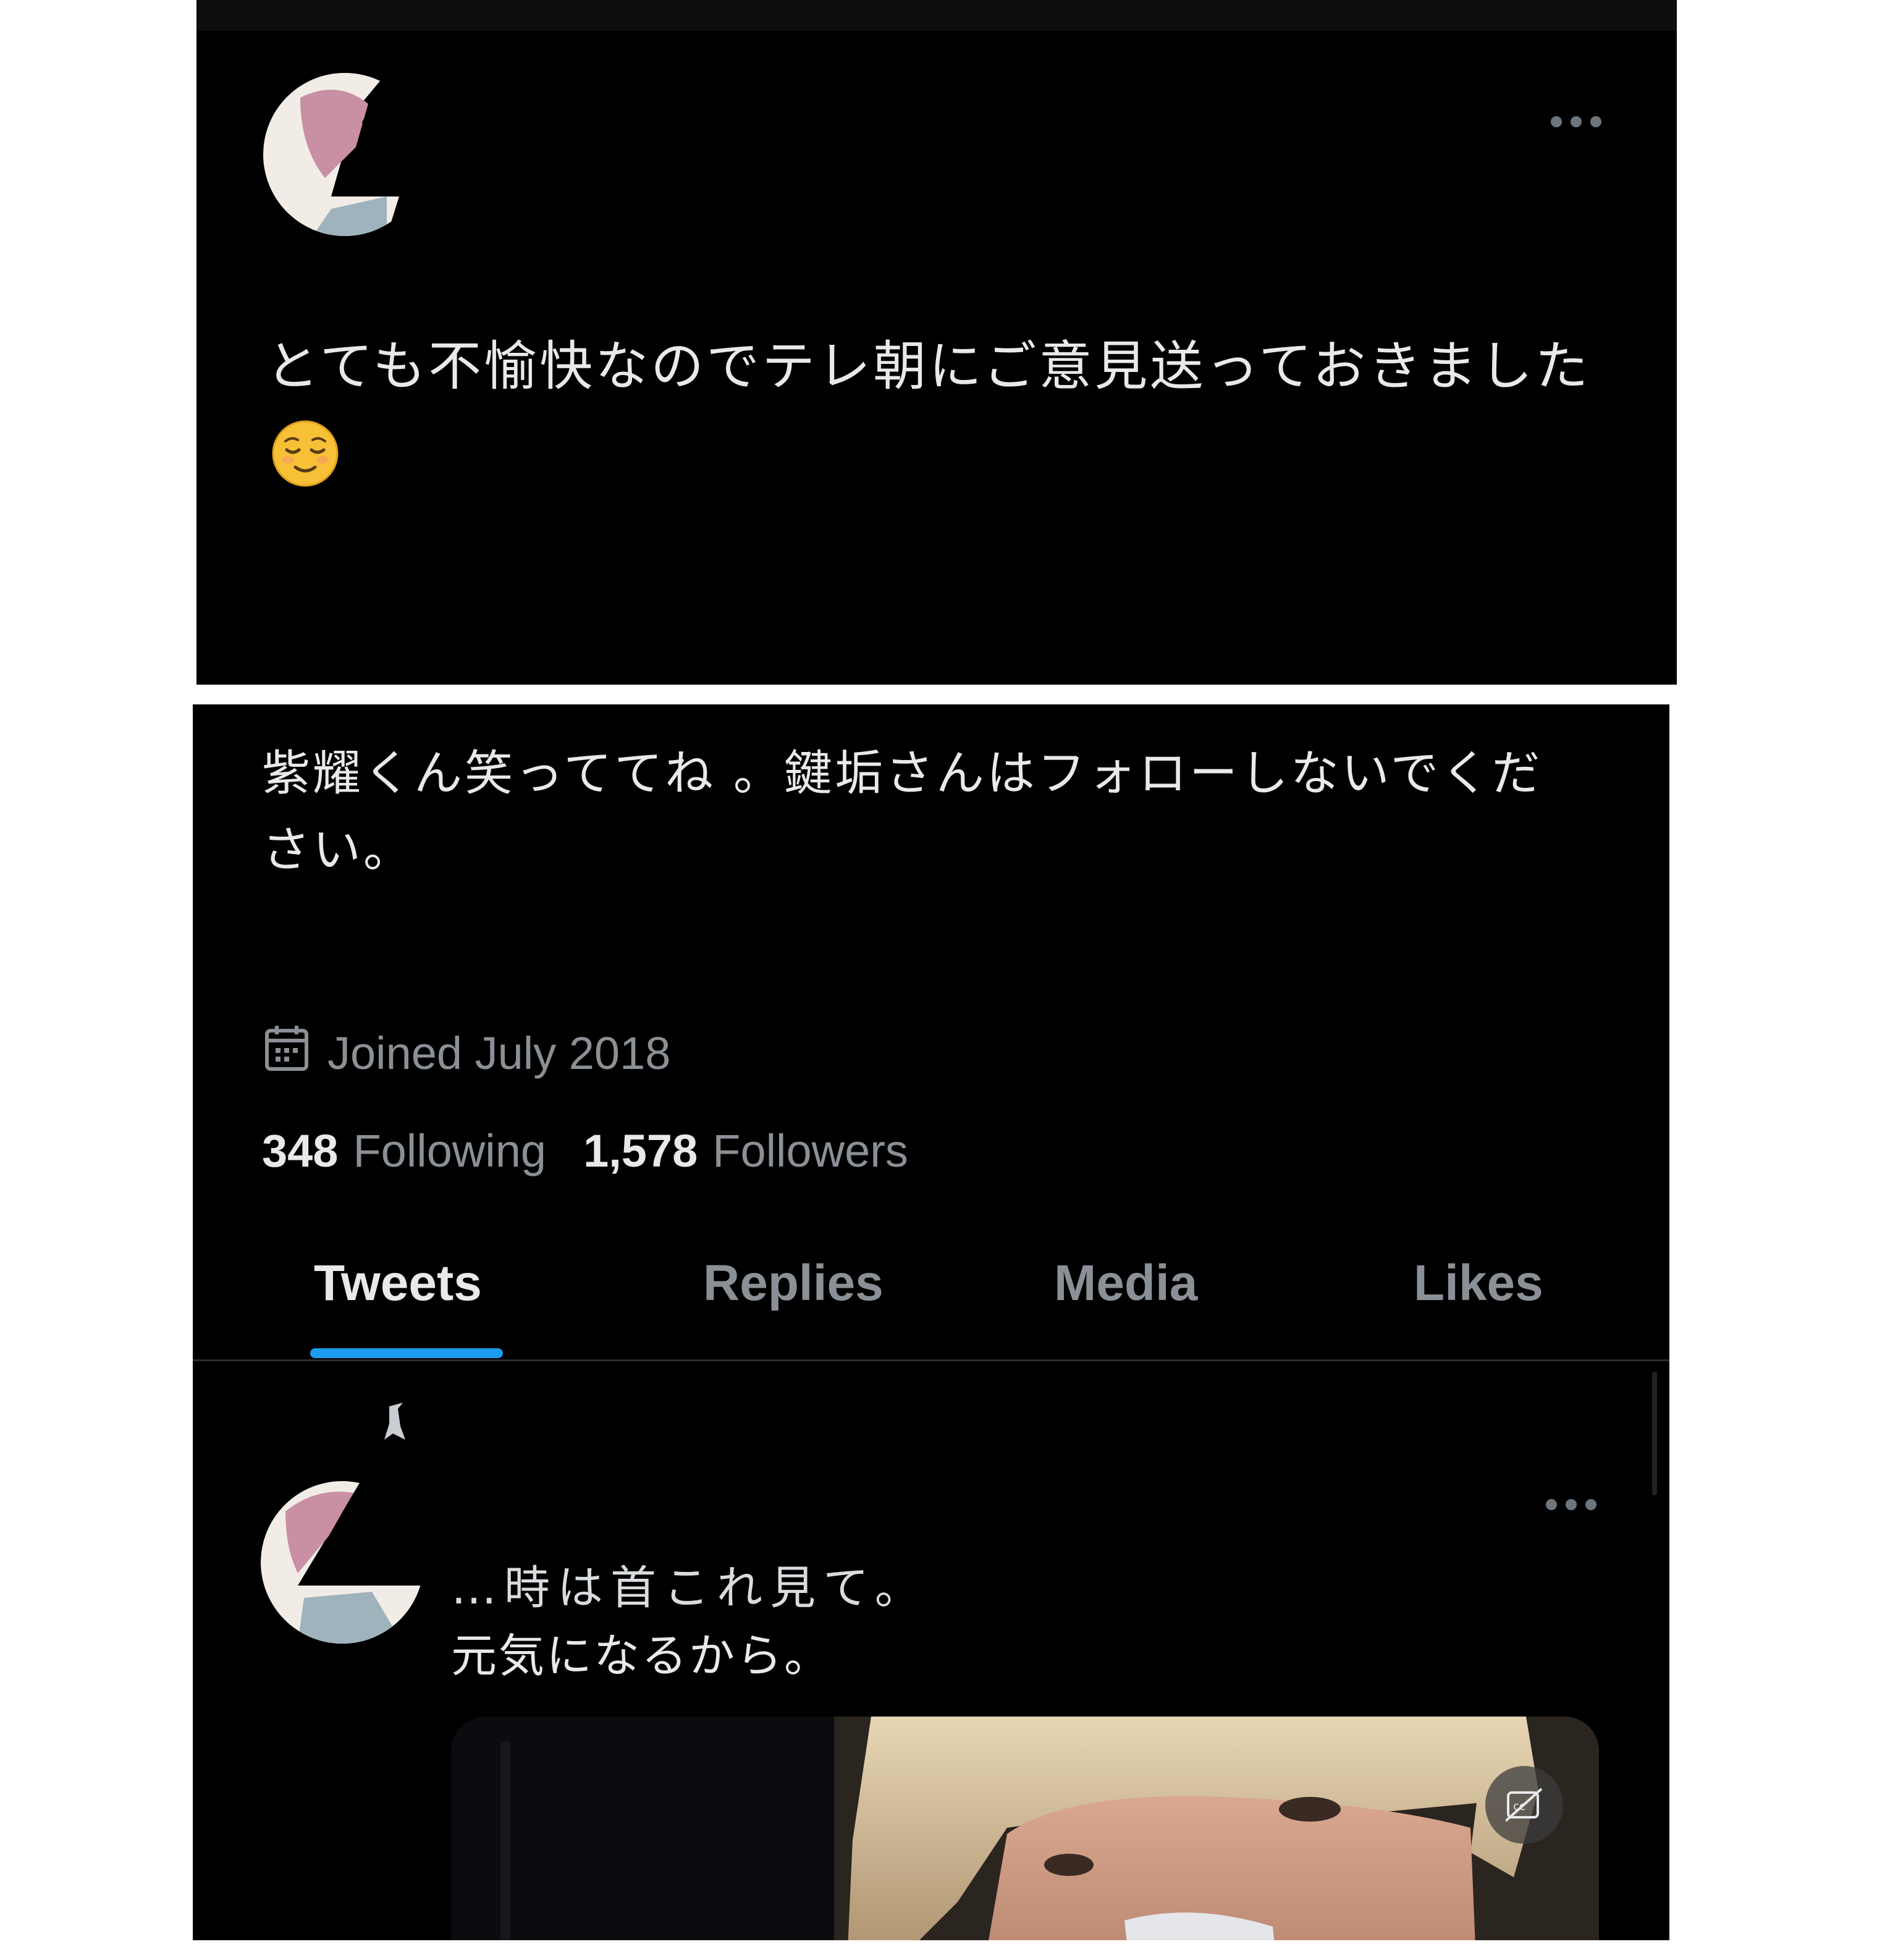 This screenshot has height=1960, width=1898. I want to click on tweet-text: とても不愉快なのでテレ朝にご意見送っておきました, so click(945, 412).